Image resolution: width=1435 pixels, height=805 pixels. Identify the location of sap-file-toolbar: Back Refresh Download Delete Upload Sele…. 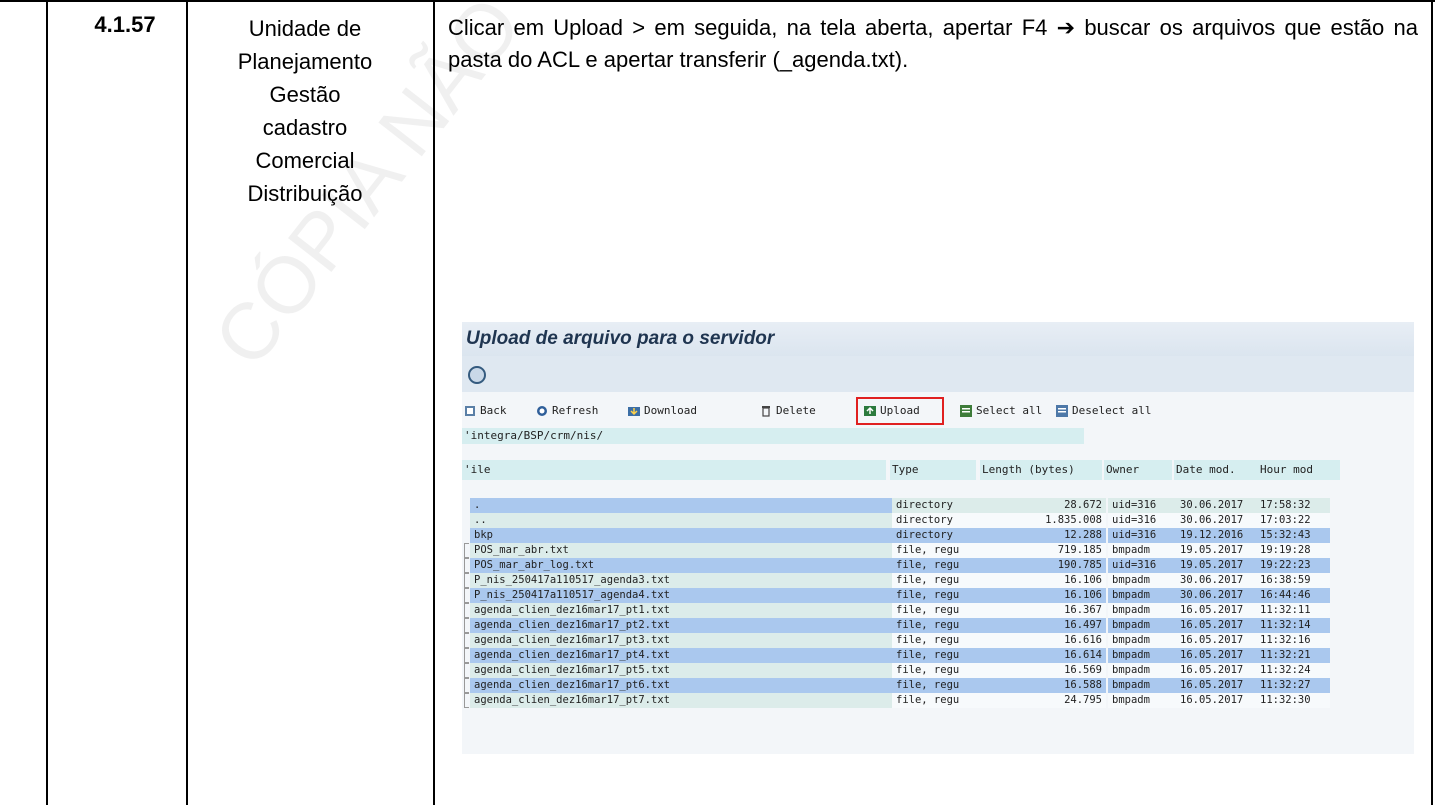
(938, 411).